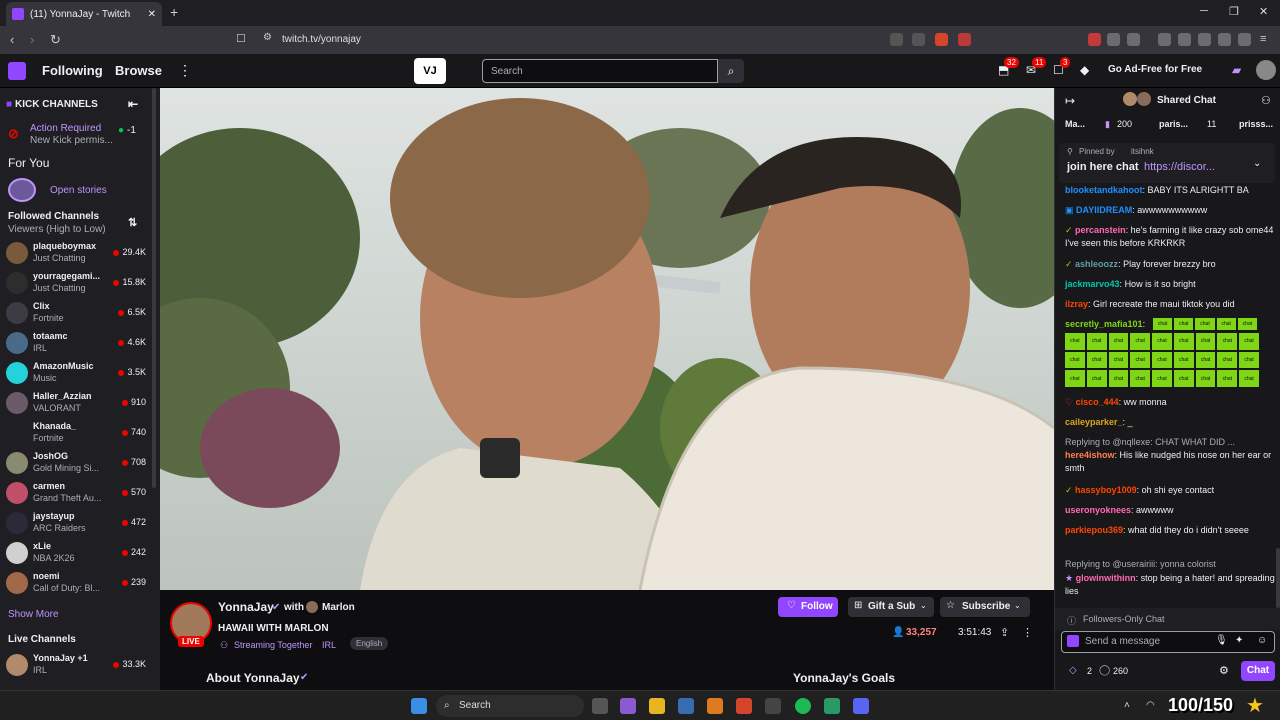  What do you see at coordinates (1244, 39) in the screenshot?
I see `vpn-icon` at bounding box center [1244, 39].